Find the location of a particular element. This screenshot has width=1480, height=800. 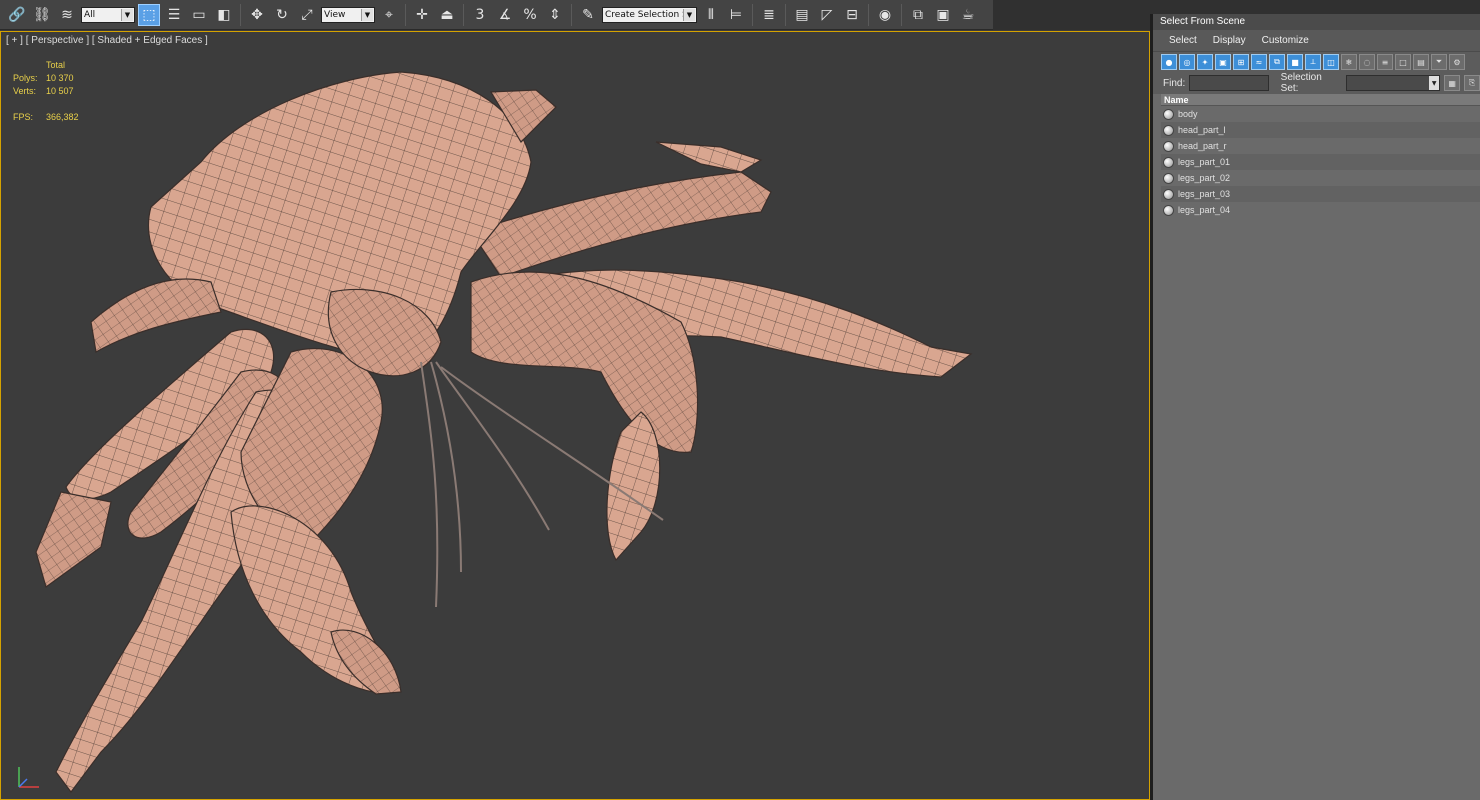

list-item: head_part_l is located at coordinates (1320, 130).